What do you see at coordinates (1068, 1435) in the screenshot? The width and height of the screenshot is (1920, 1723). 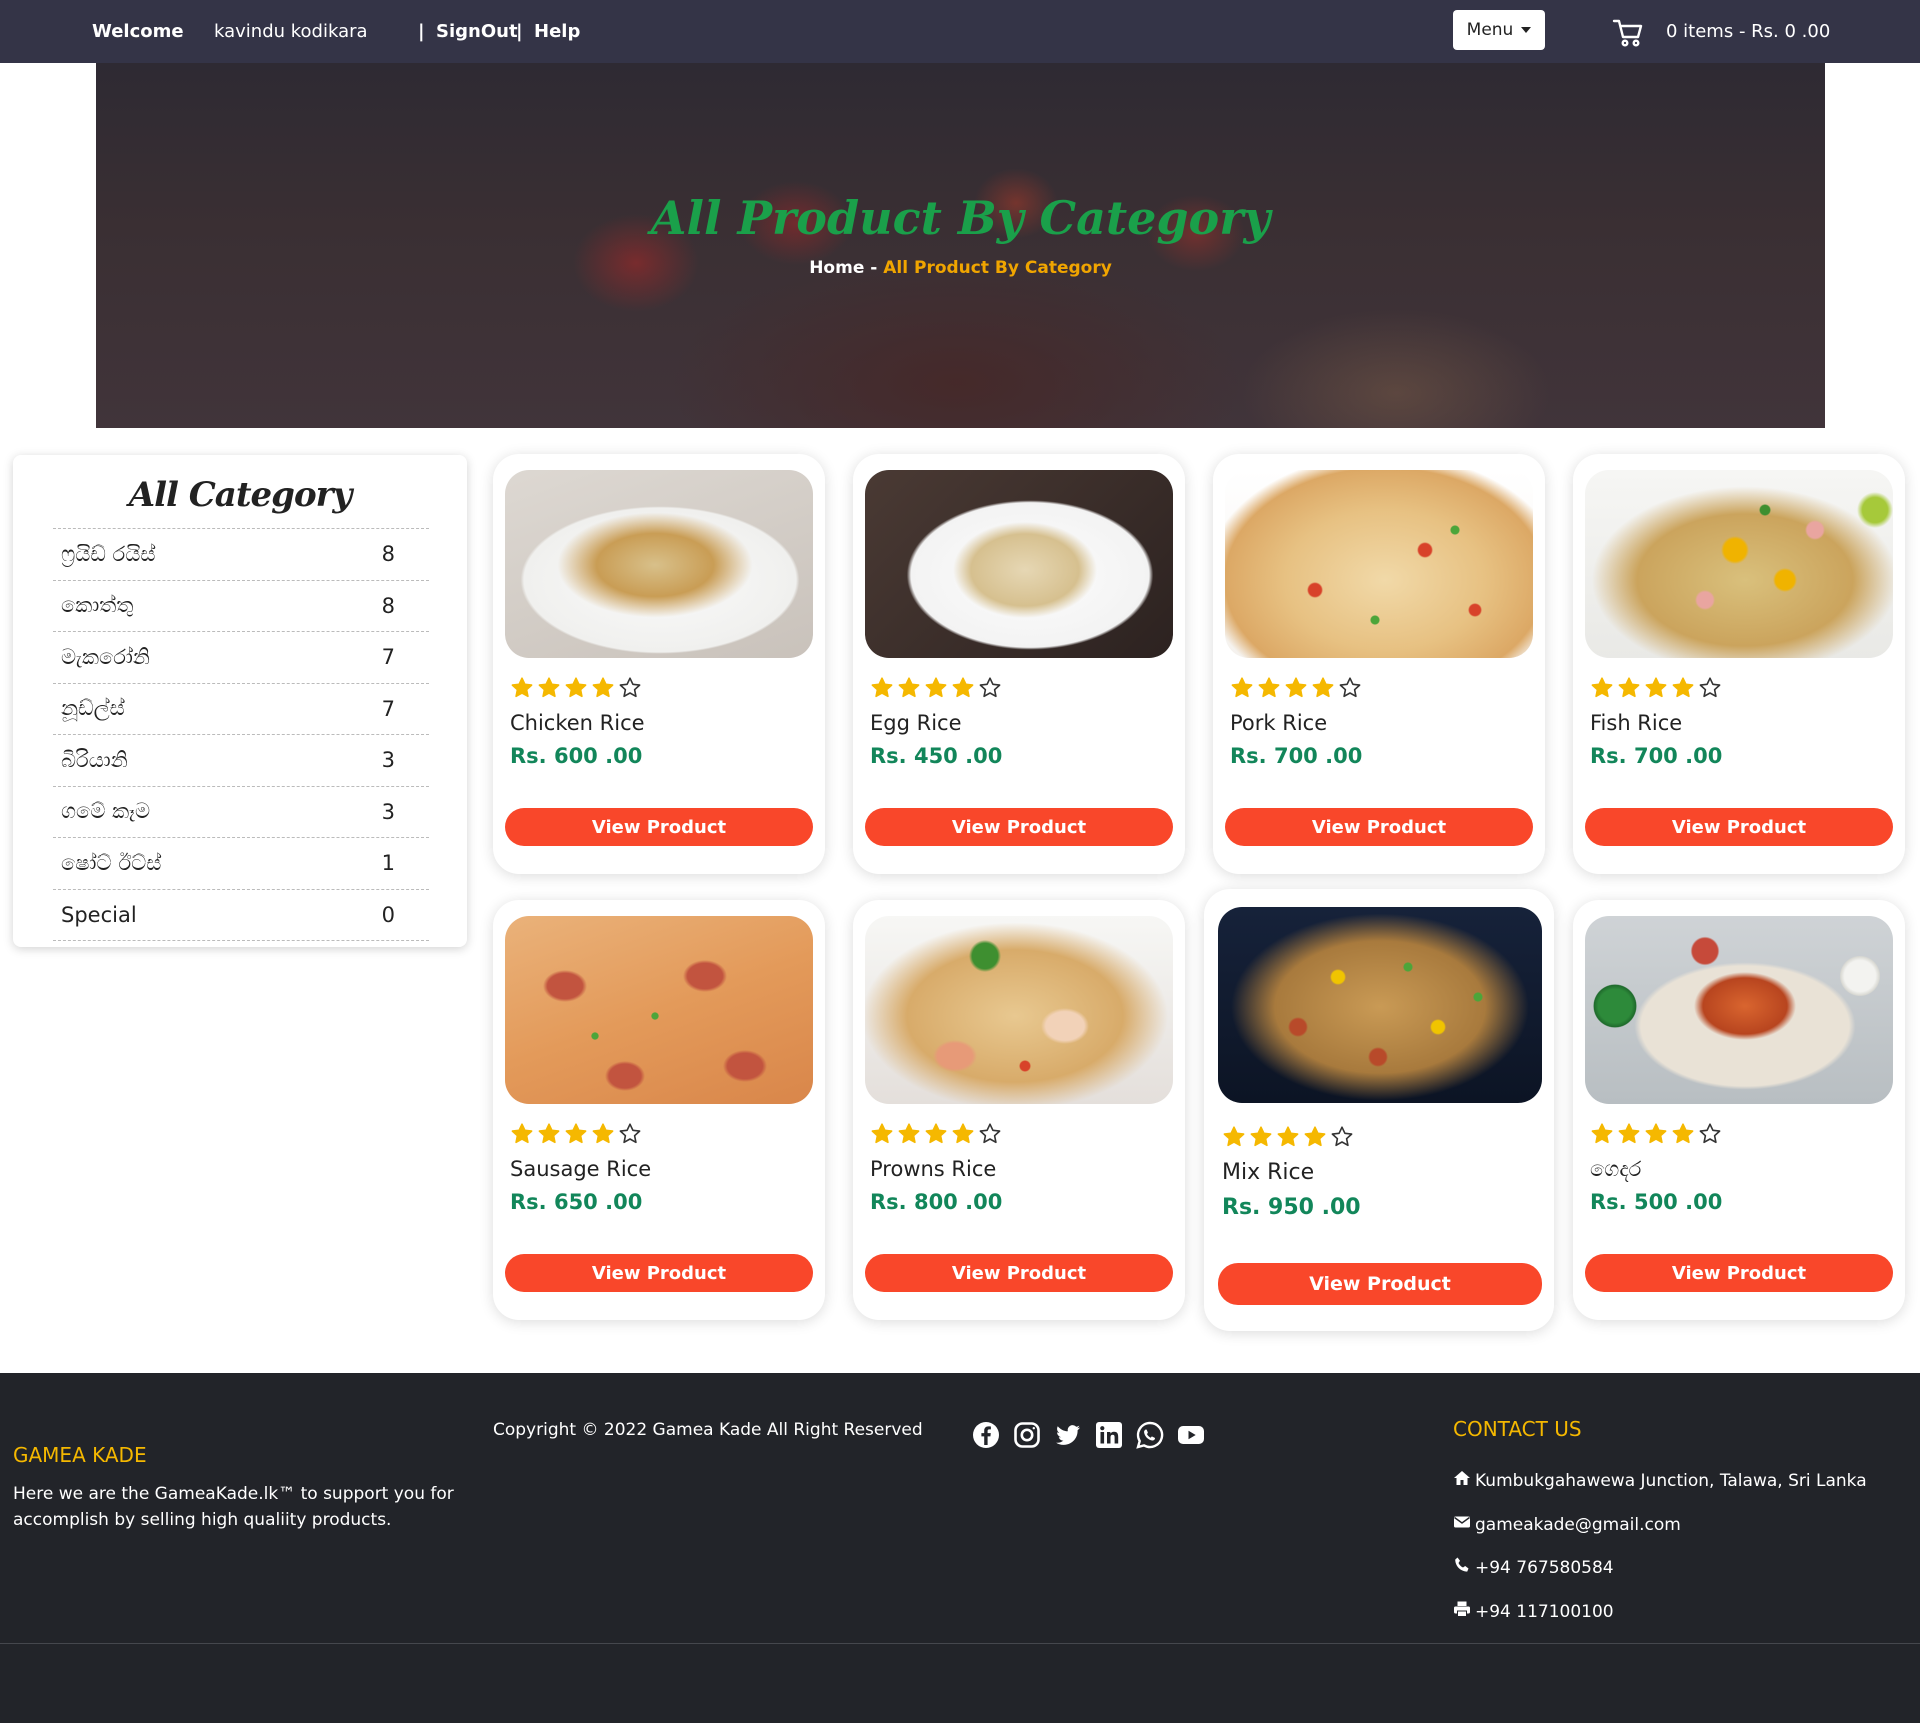 I see `twitter-icon` at bounding box center [1068, 1435].